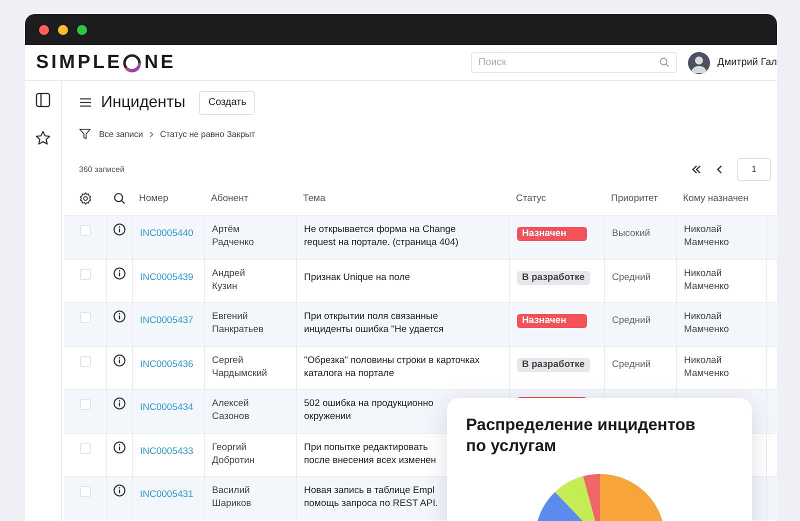  I want to click on logo-text: SIMPLE, so click(79, 63).